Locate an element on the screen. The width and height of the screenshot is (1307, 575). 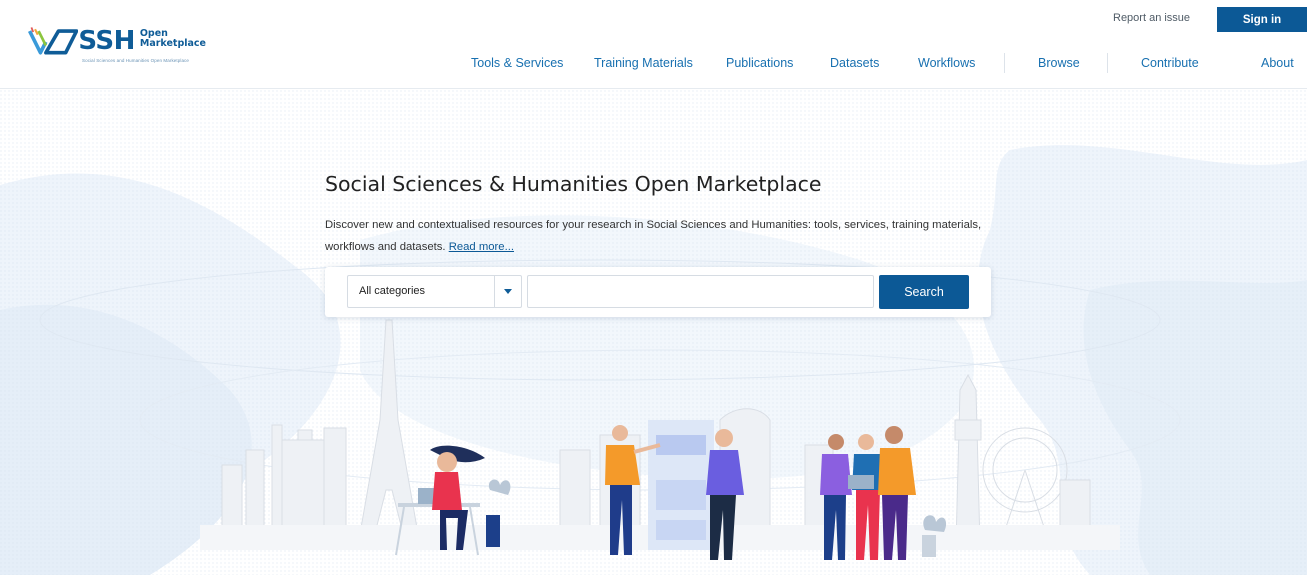
nav-tools-services: Tools & Services is located at coordinates (517, 63).